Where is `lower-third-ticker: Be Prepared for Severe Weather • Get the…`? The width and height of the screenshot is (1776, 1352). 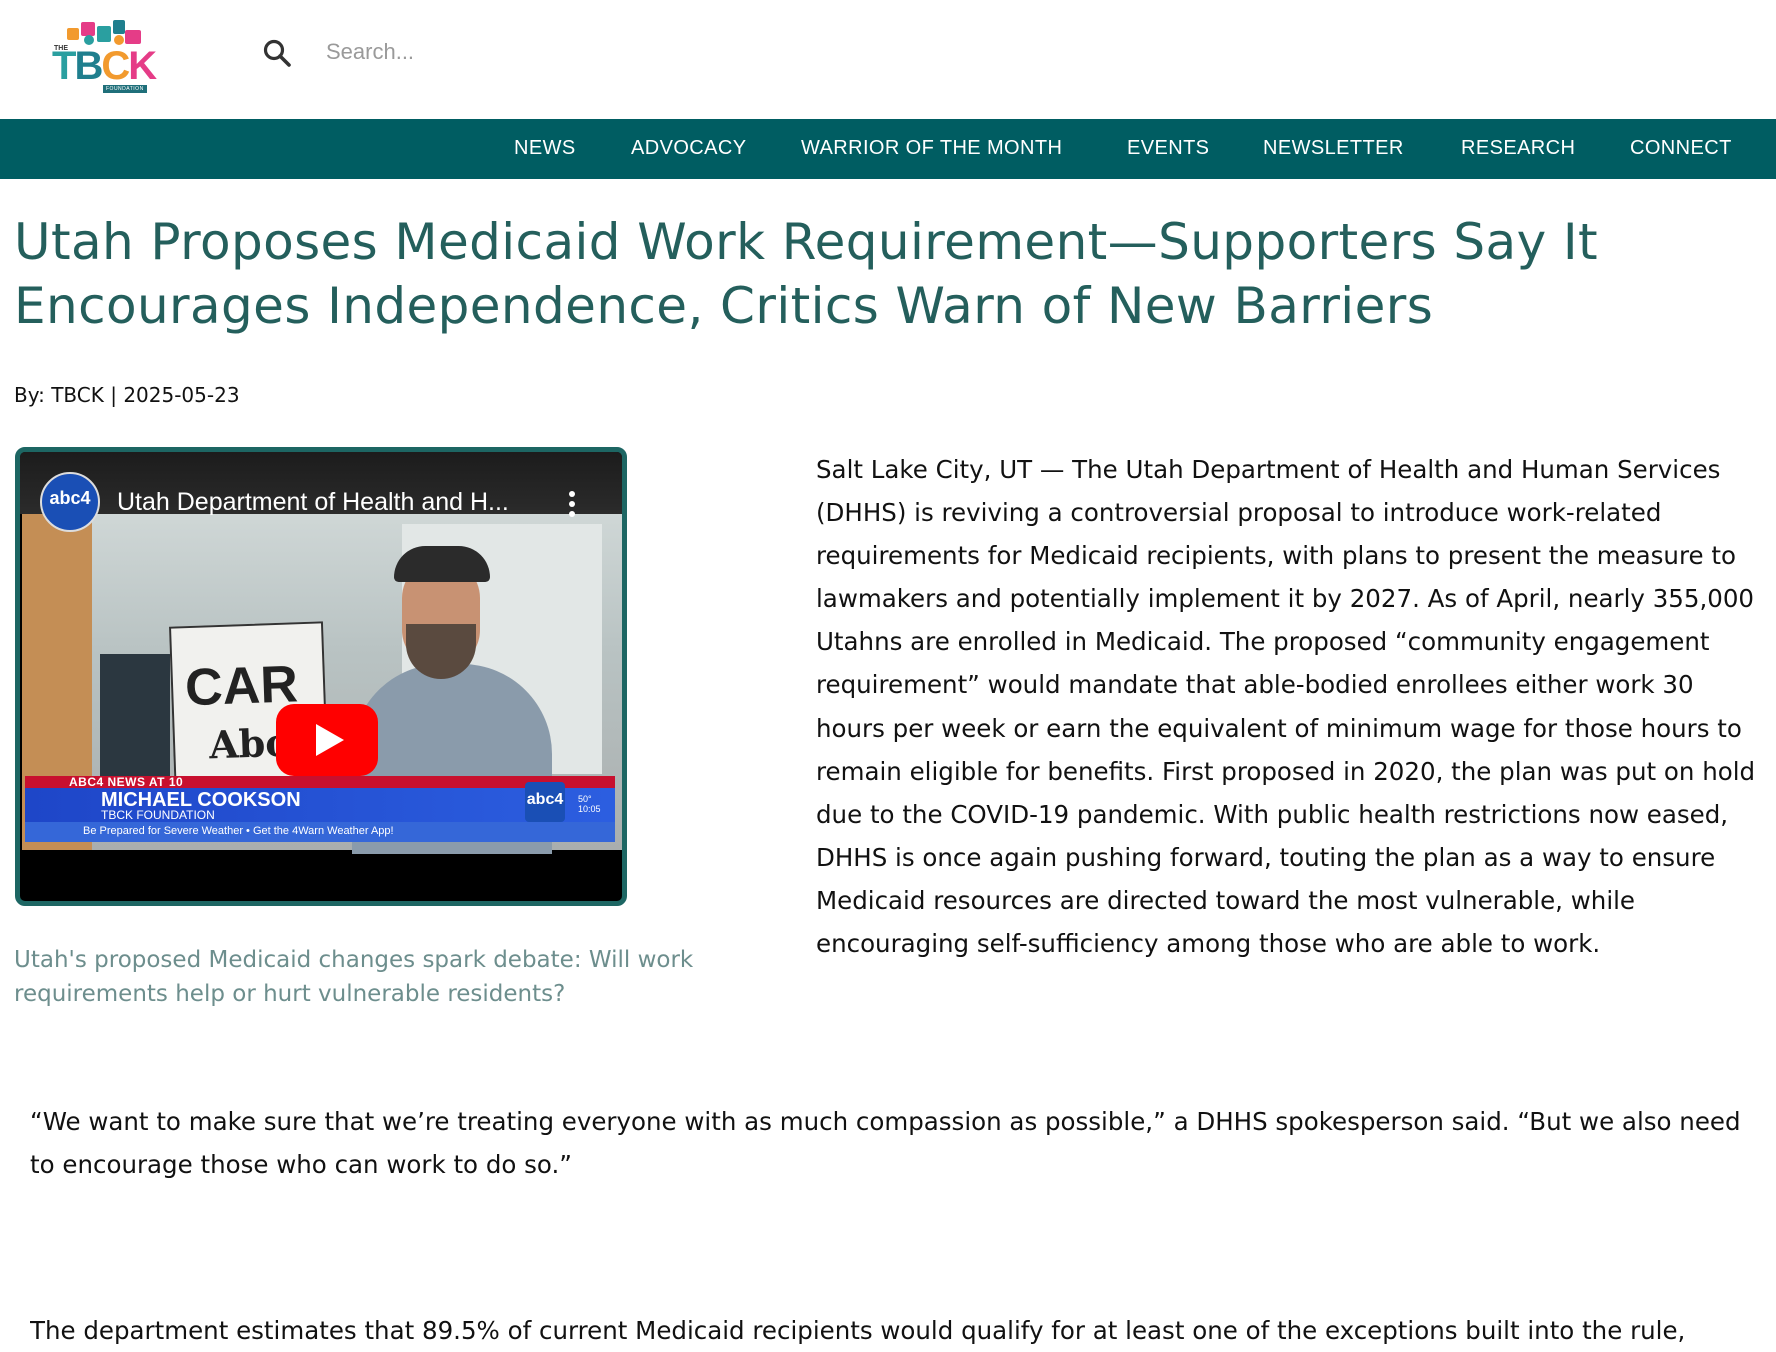 lower-third-ticker: Be Prepared for Severe Weather • Get the… is located at coordinates (238, 831).